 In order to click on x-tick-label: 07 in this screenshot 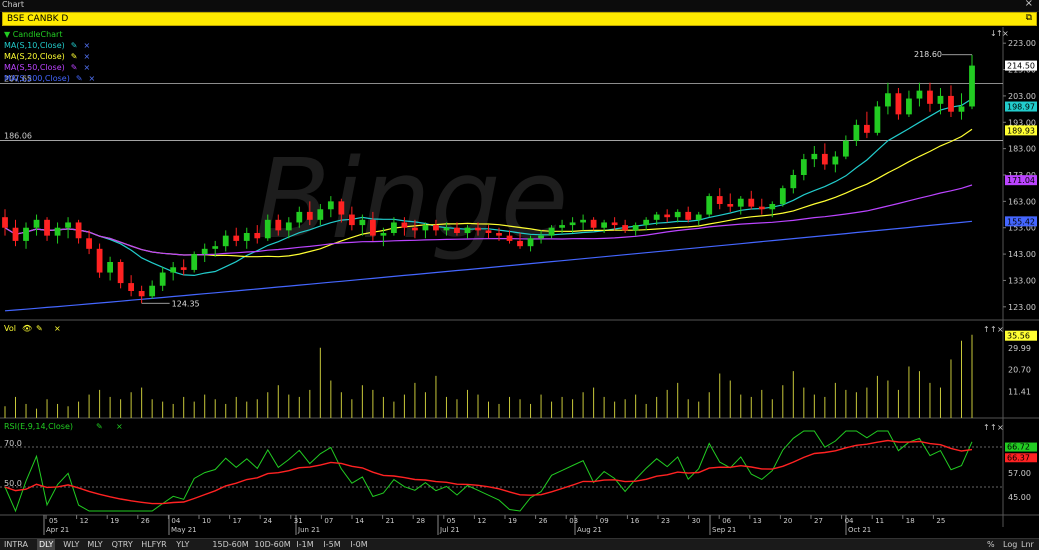, I will do `click(328, 521)`.